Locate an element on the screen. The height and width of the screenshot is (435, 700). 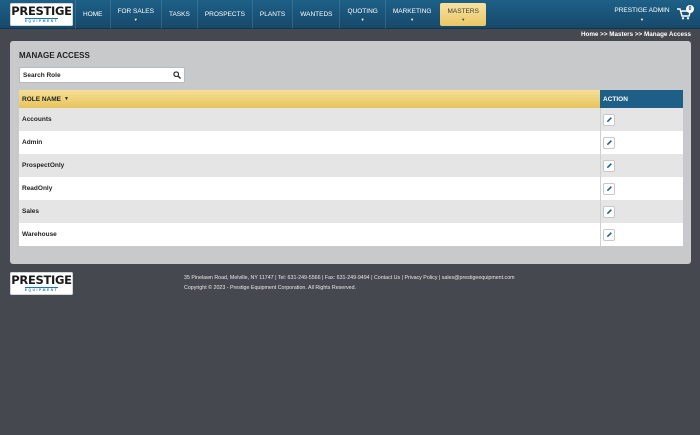
nav-plants: PLANTS is located at coordinates (271, 14).